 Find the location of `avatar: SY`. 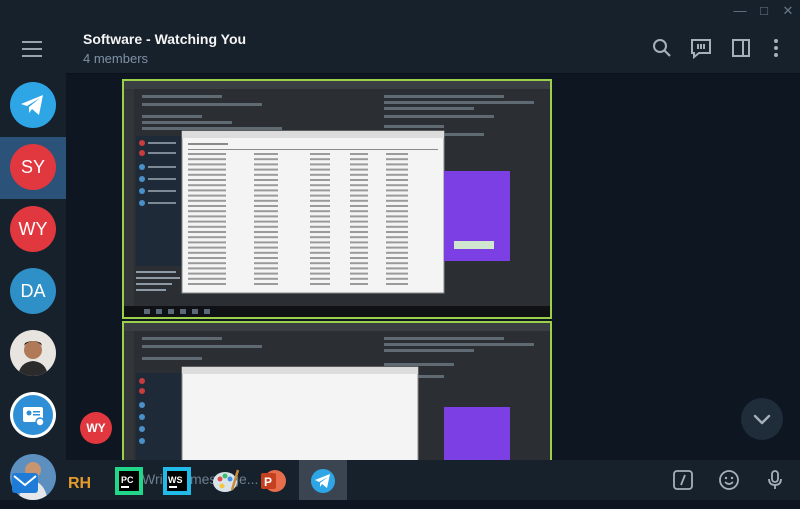

avatar: SY is located at coordinates (33, 167).